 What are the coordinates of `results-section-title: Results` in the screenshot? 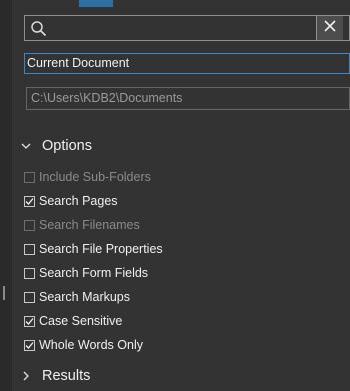 It's located at (66, 376).